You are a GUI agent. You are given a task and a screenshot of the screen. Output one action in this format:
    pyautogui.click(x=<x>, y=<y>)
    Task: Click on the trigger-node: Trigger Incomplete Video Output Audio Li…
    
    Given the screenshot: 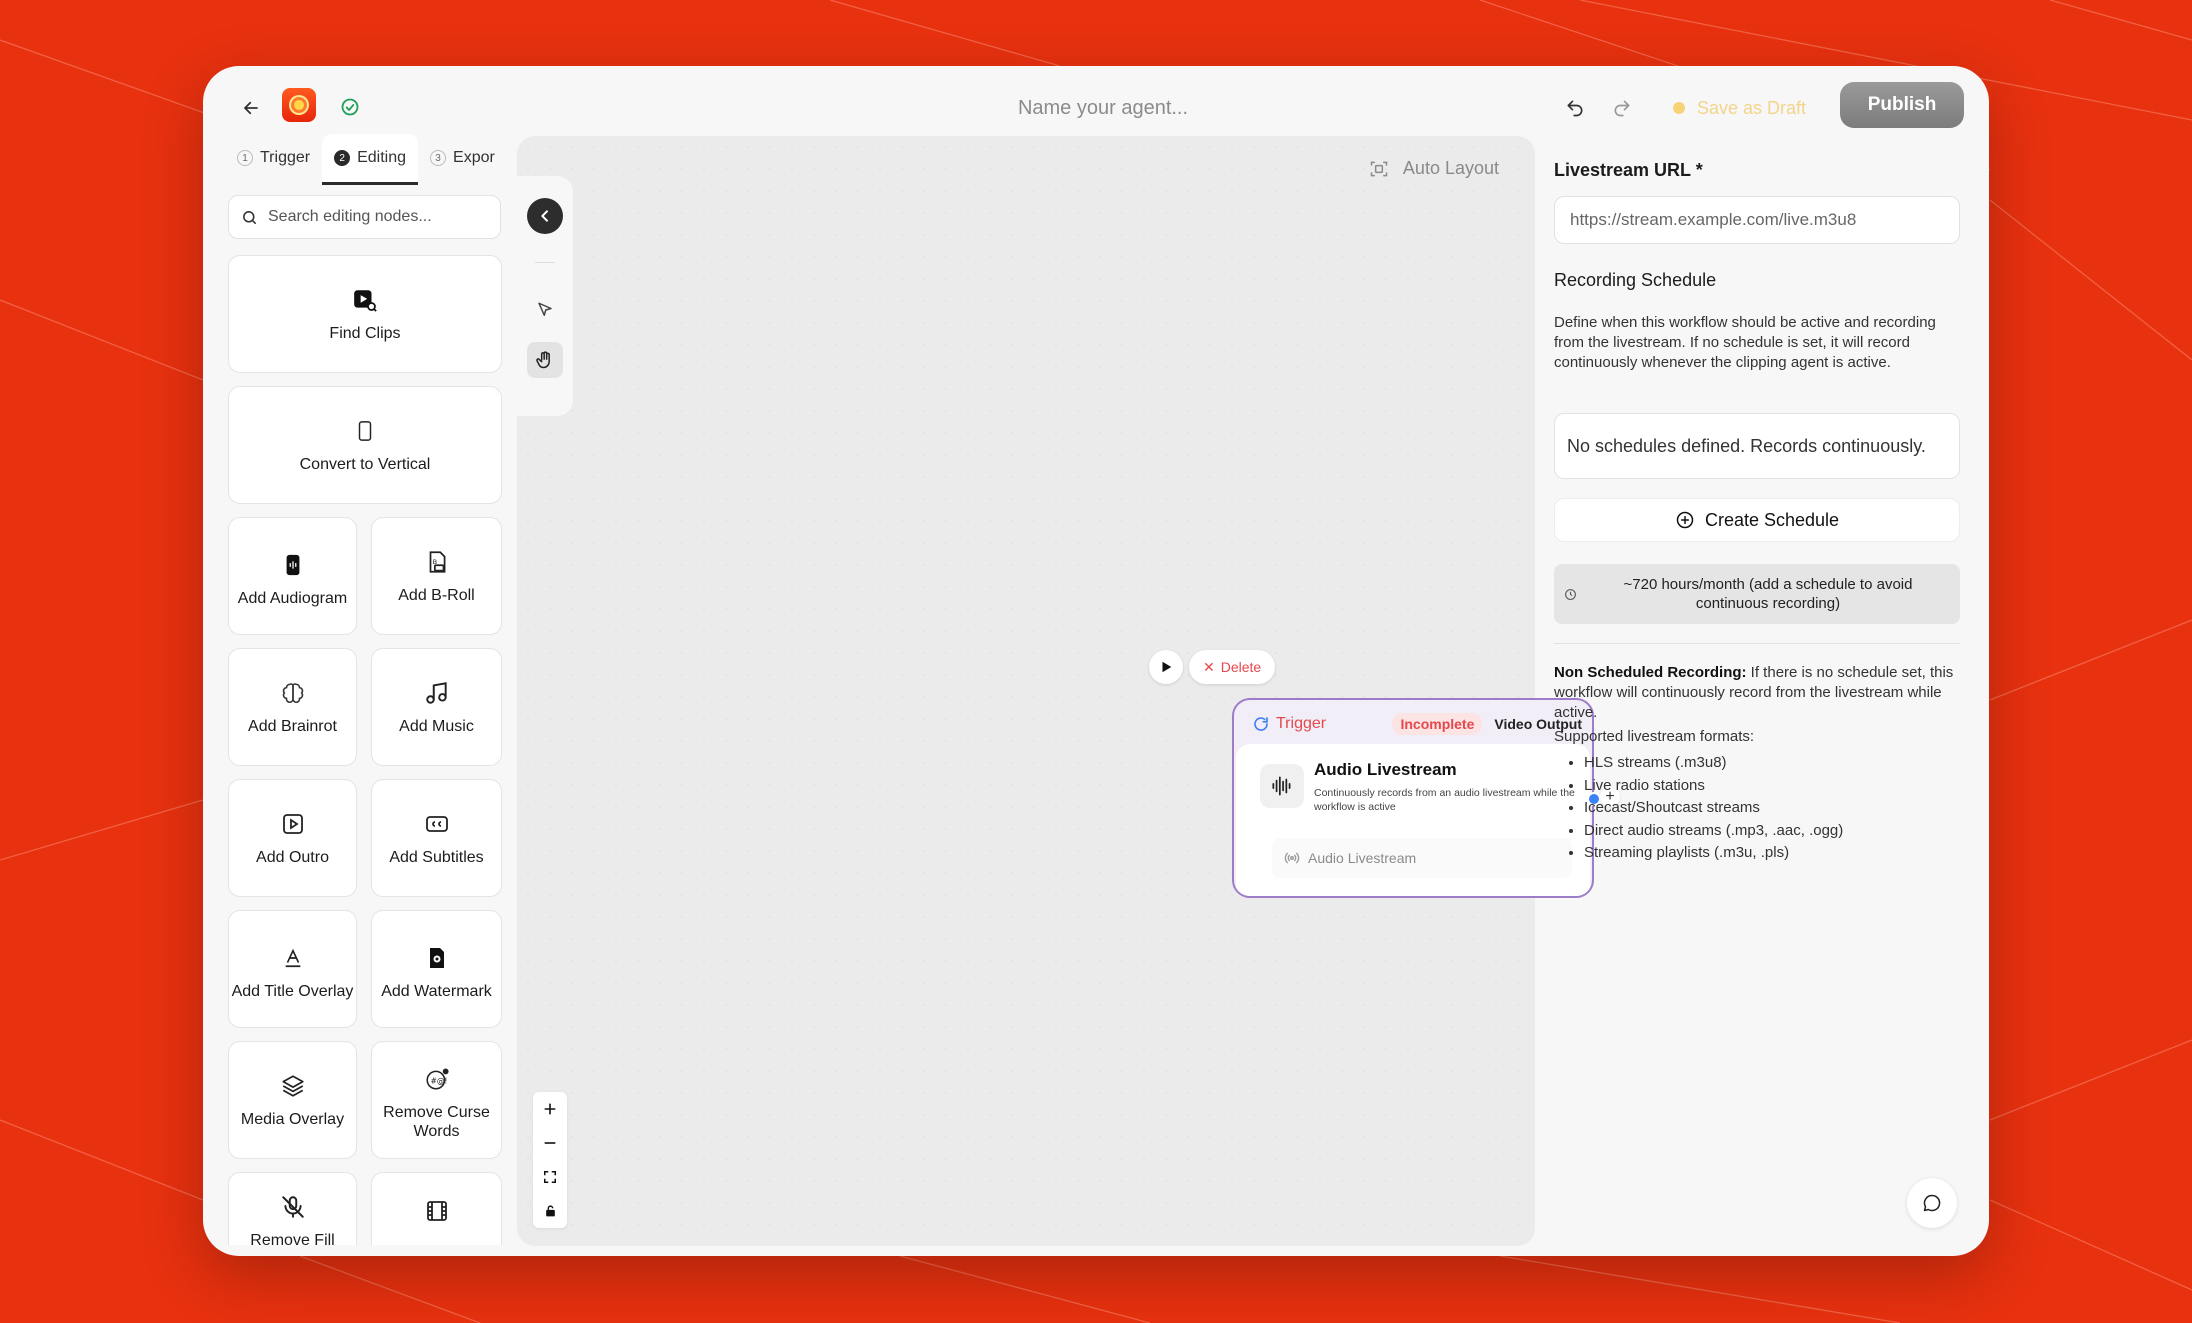 What is the action you would take?
    pyautogui.click(x=1413, y=798)
    